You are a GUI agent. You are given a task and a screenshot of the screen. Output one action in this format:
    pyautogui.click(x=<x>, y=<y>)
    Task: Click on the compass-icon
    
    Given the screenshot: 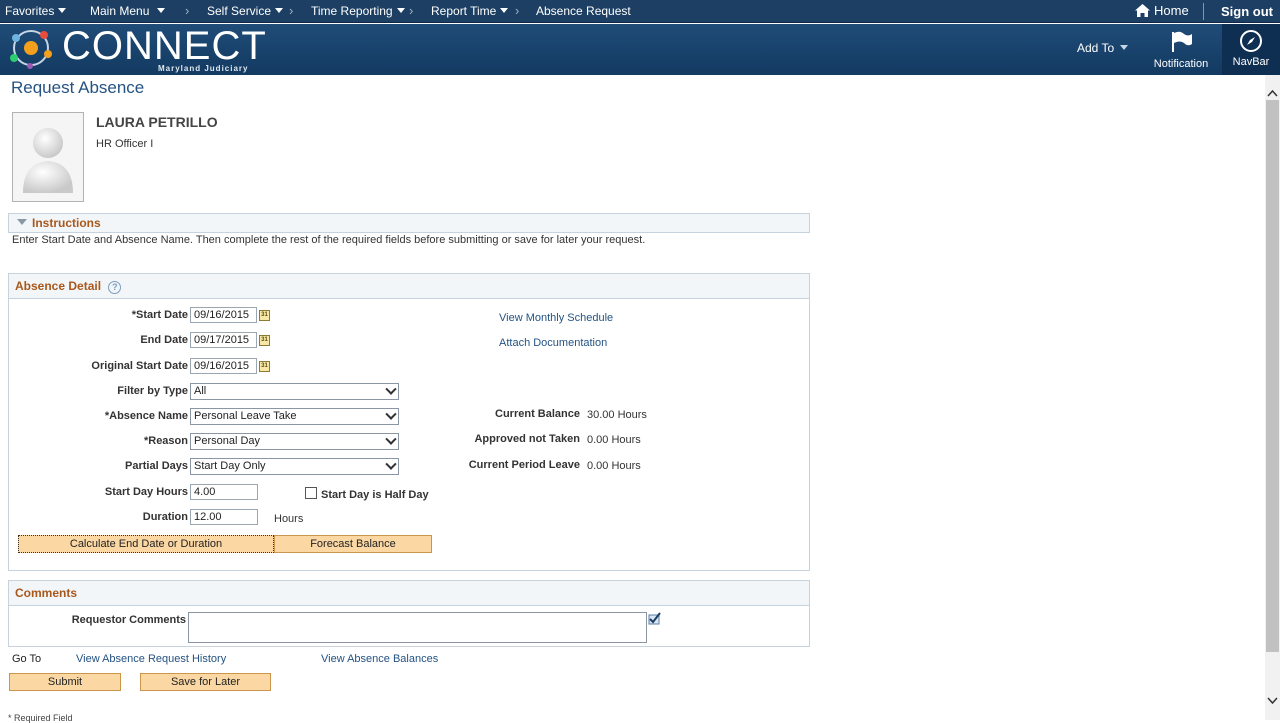 What is the action you would take?
    pyautogui.click(x=1251, y=41)
    